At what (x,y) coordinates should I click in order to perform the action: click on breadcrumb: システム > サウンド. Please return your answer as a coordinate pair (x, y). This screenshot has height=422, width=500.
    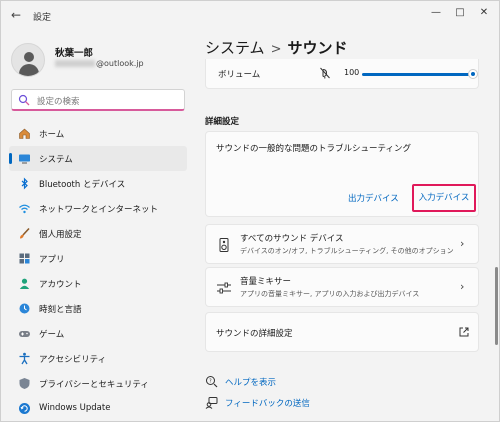
    Looking at the image, I should click on (276, 47).